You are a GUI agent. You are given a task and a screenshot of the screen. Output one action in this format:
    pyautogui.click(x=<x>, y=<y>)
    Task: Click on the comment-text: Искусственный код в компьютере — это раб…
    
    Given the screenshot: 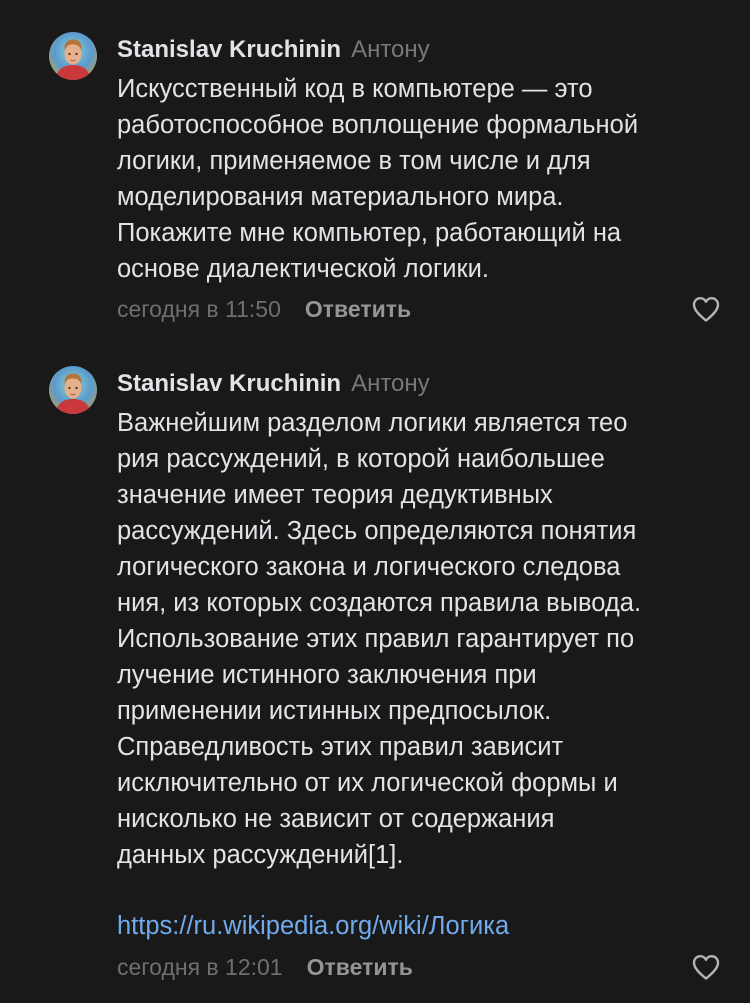 What is the action you would take?
    pyautogui.click(x=378, y=179)
    